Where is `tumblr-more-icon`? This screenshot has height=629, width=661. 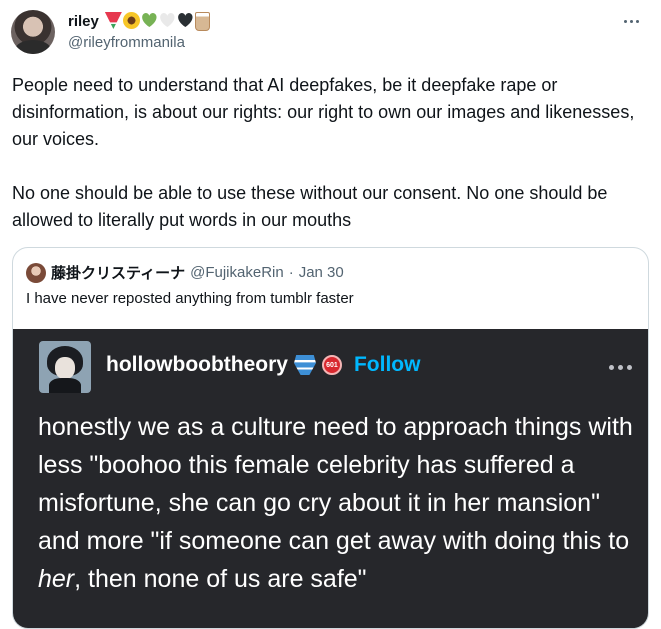 tumblr-more-icon is located at coordinates (620, 367).